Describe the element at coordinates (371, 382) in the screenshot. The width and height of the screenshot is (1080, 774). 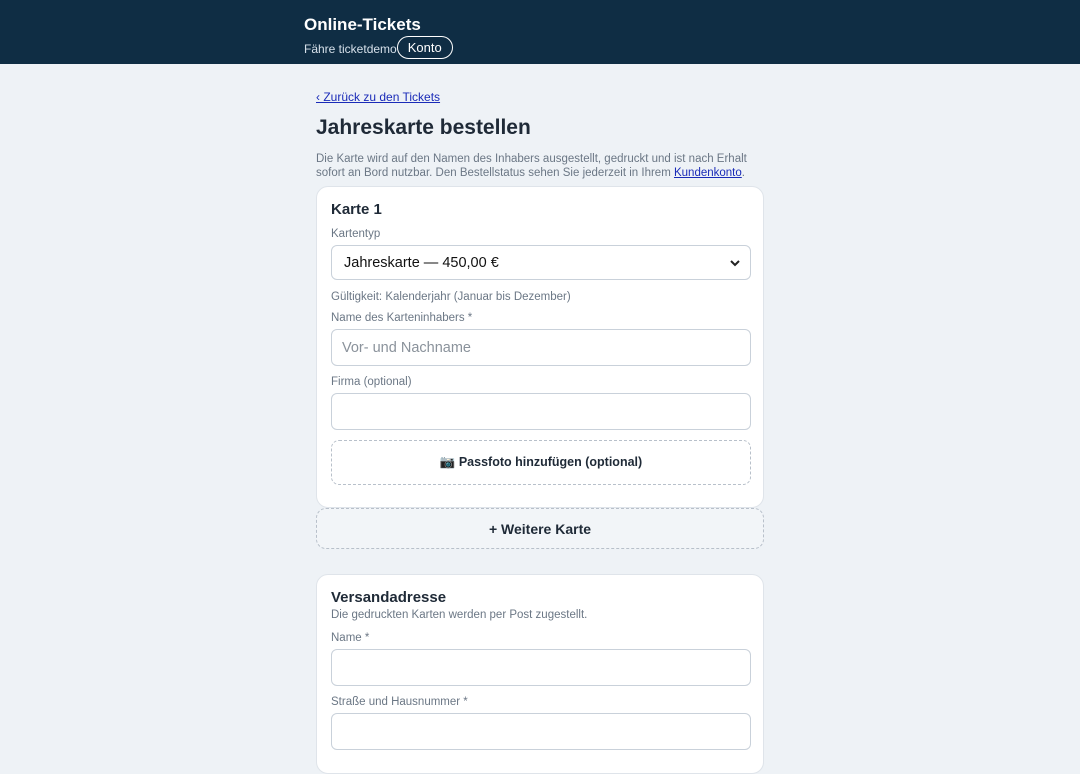
I see `company-label: Firma (optional)` at that location.